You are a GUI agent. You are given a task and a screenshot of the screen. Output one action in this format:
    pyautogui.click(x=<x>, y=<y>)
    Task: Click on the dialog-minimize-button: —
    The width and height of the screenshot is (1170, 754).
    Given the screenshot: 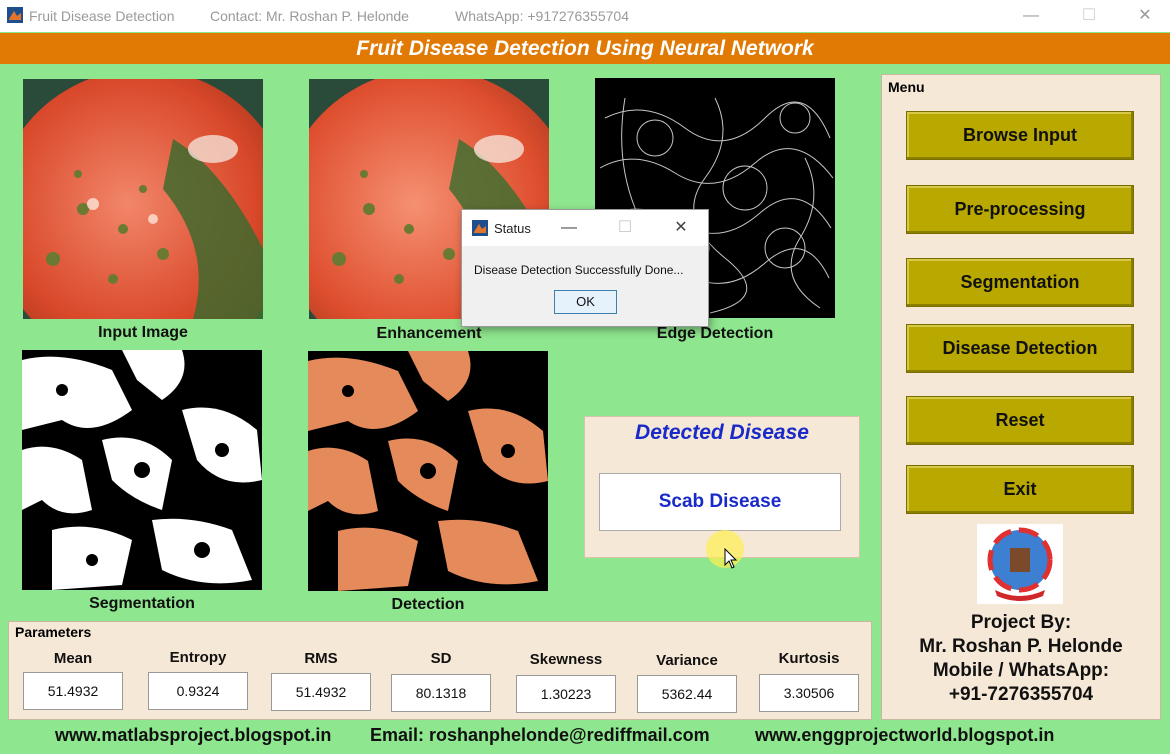 What is the action you would take?
    pyautogui.click(x=569, y=228)
    